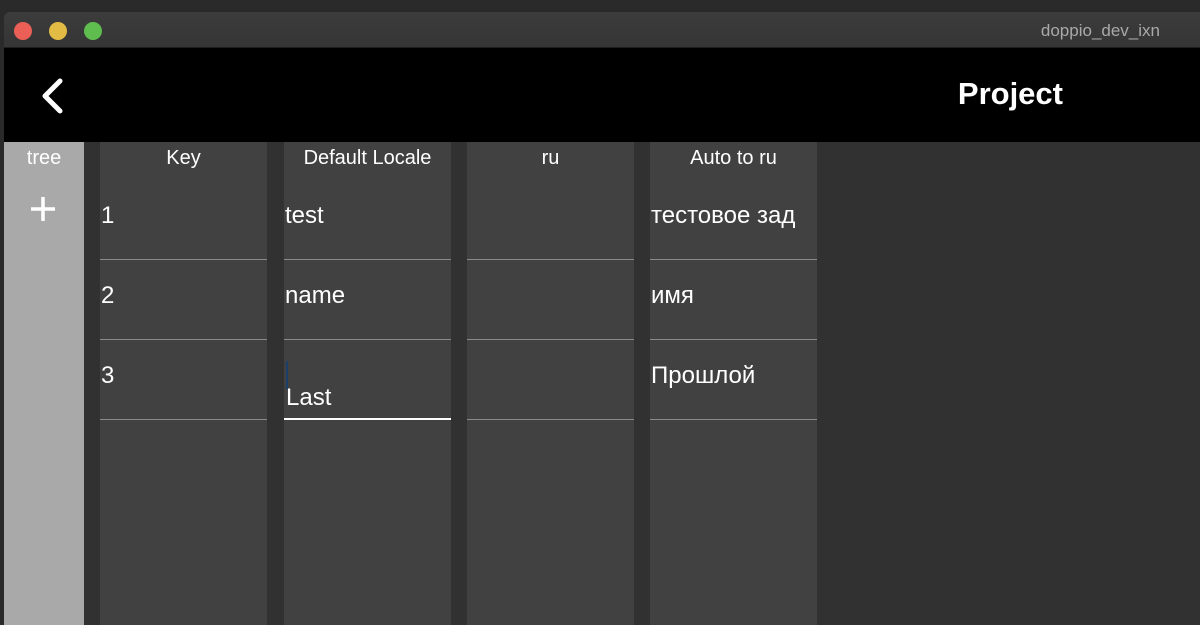  Describe the element at coordinates (108, 215) in the screenshot. I see `cell-text: 1` at that location.